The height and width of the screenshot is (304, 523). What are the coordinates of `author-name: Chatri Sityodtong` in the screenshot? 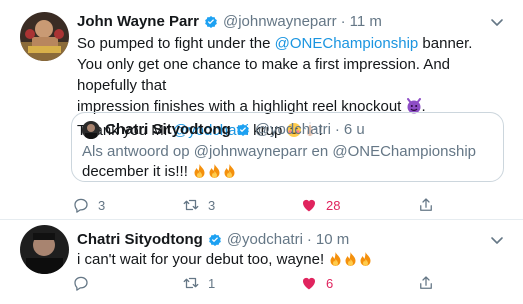 It's located at (140, 239).